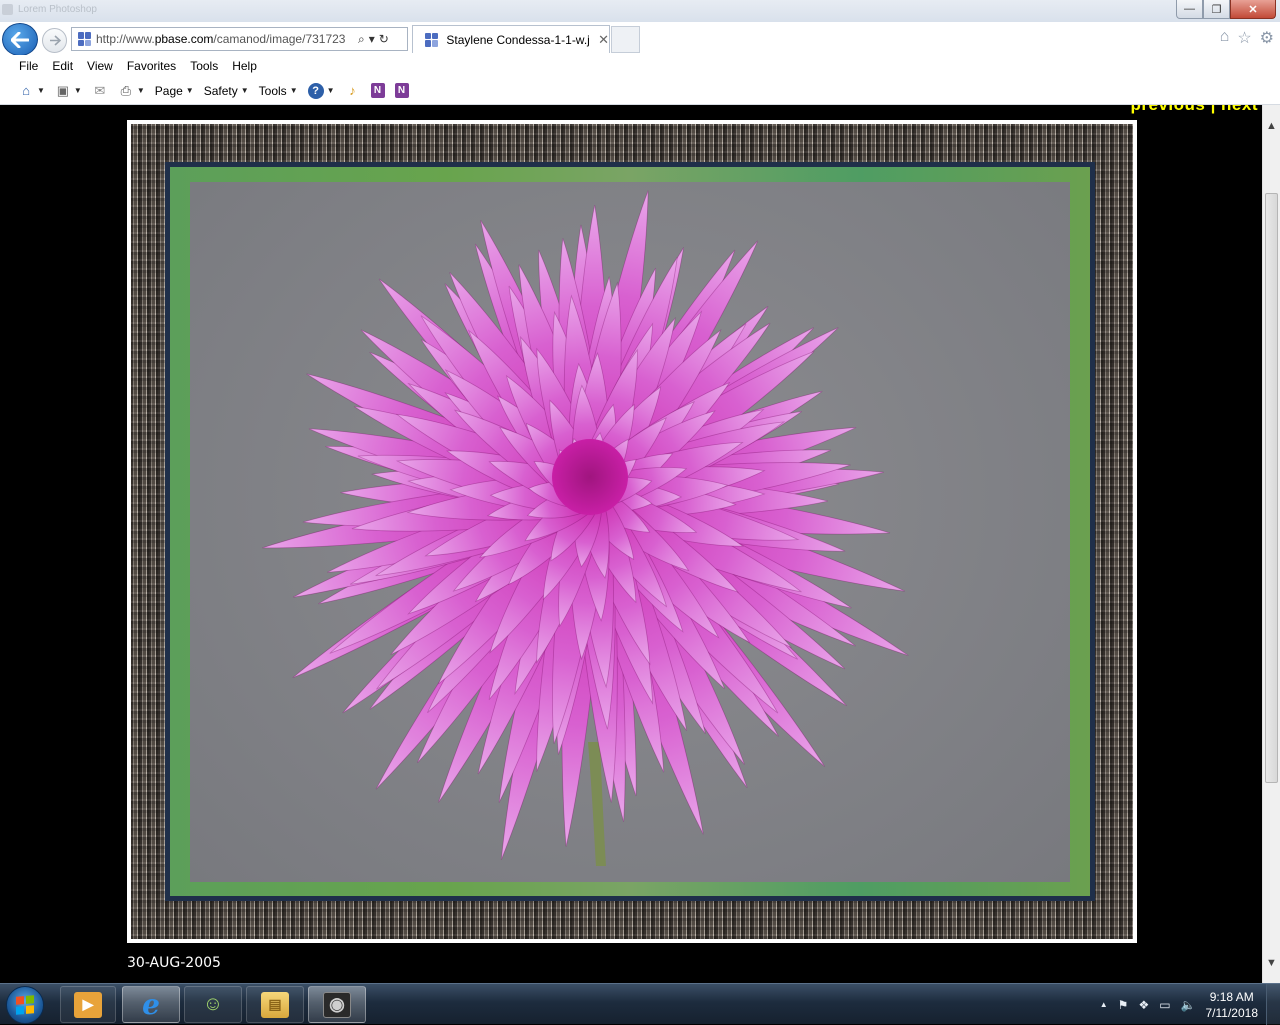  Describe the element at coordinates (361, 39) in the screenshot. I see `search-icon: ⌕` at that location.